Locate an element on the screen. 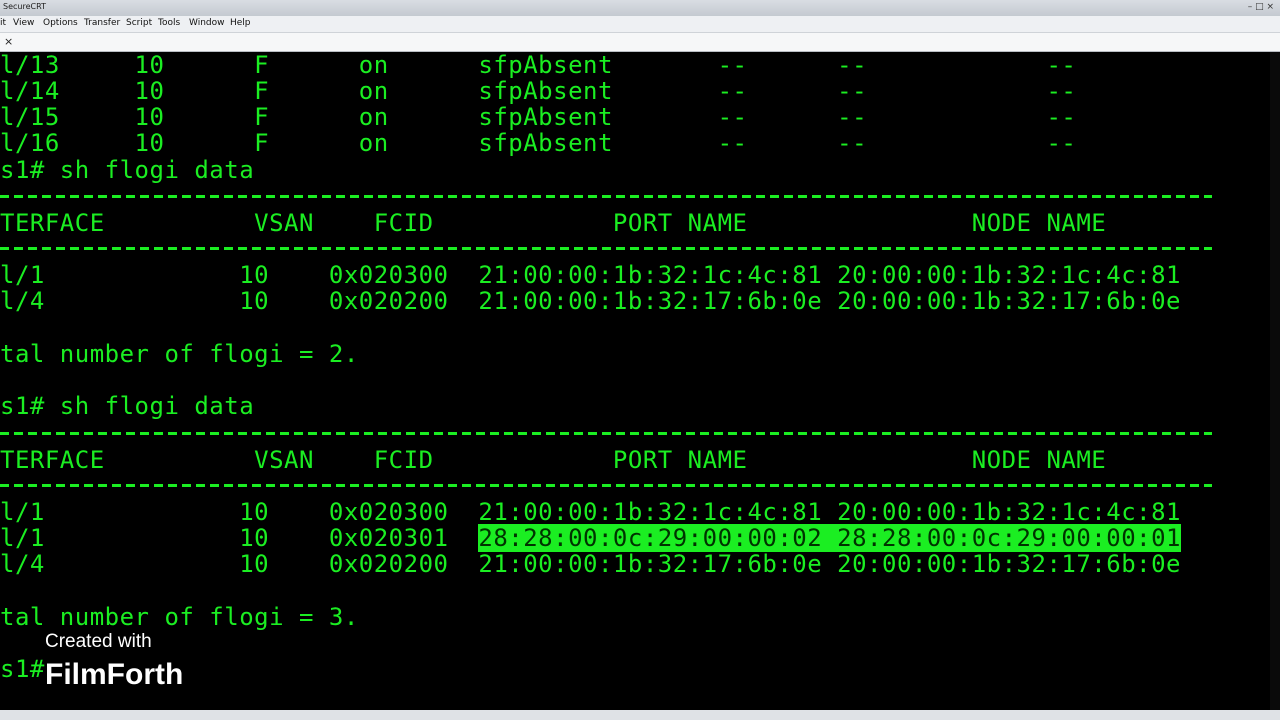 Image resolution: width=1280 pixels, height=720 pixels. watermark-caption: Created with is located at coordinates (98, 641).